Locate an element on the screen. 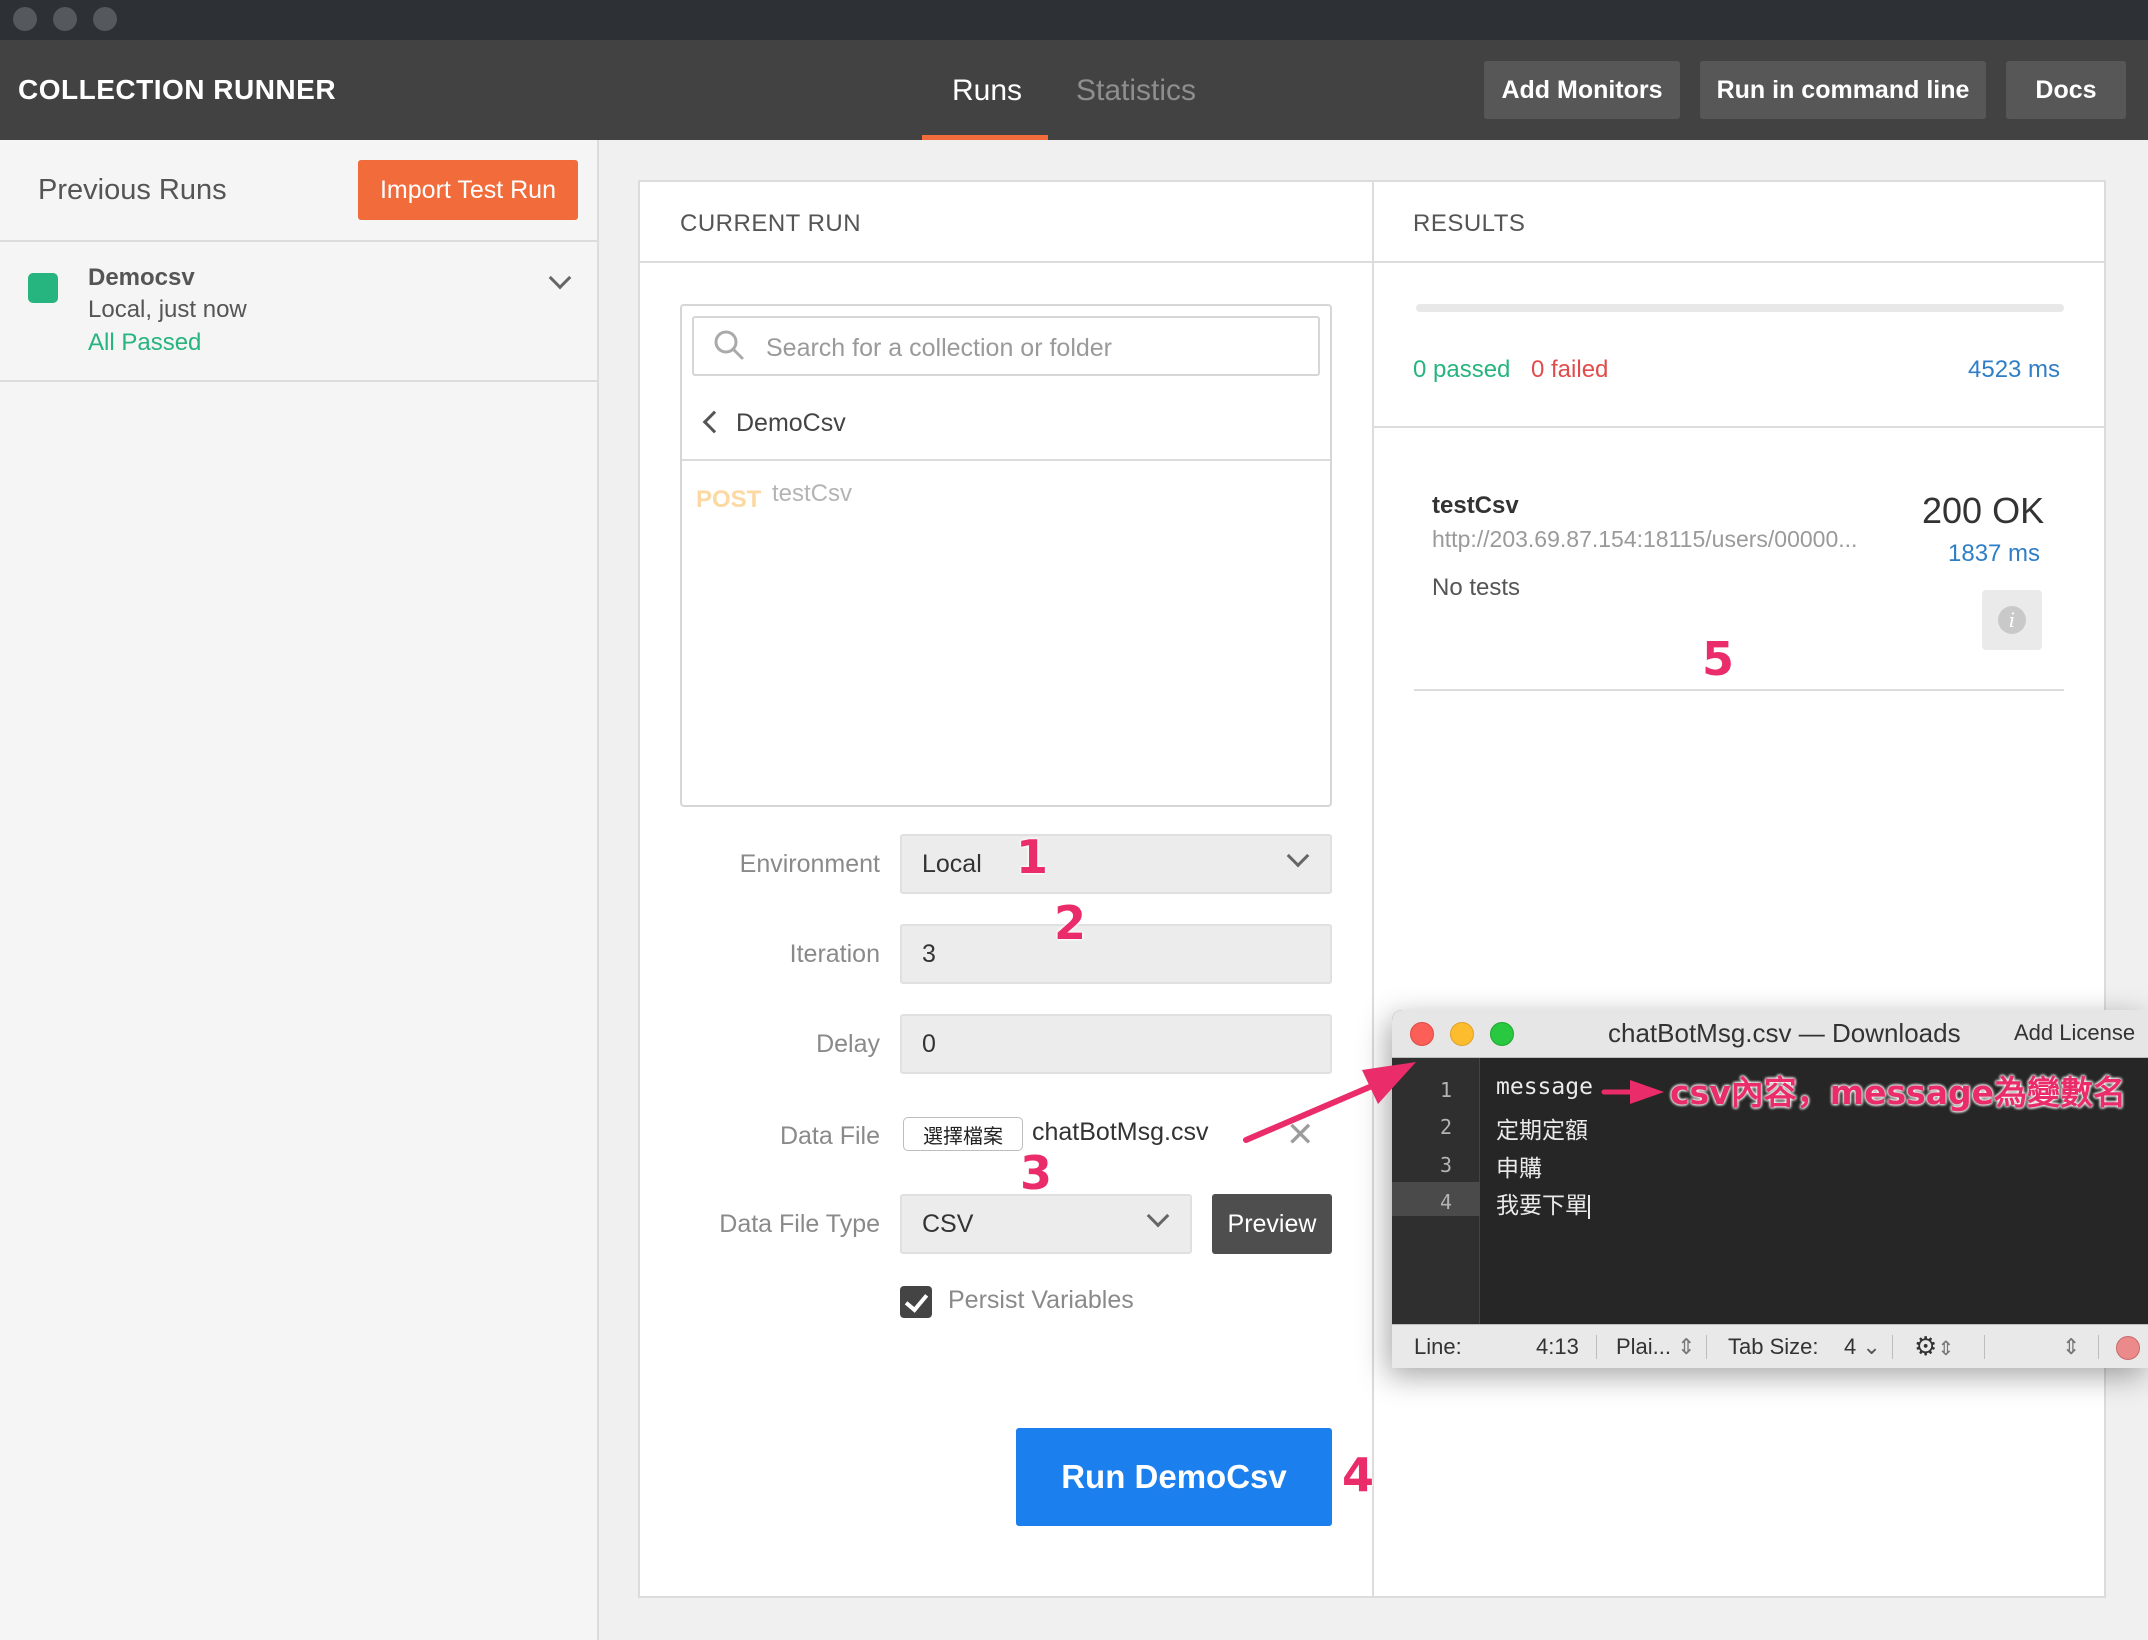  arrow-to-editor is located at coordinates (1309, 1113).